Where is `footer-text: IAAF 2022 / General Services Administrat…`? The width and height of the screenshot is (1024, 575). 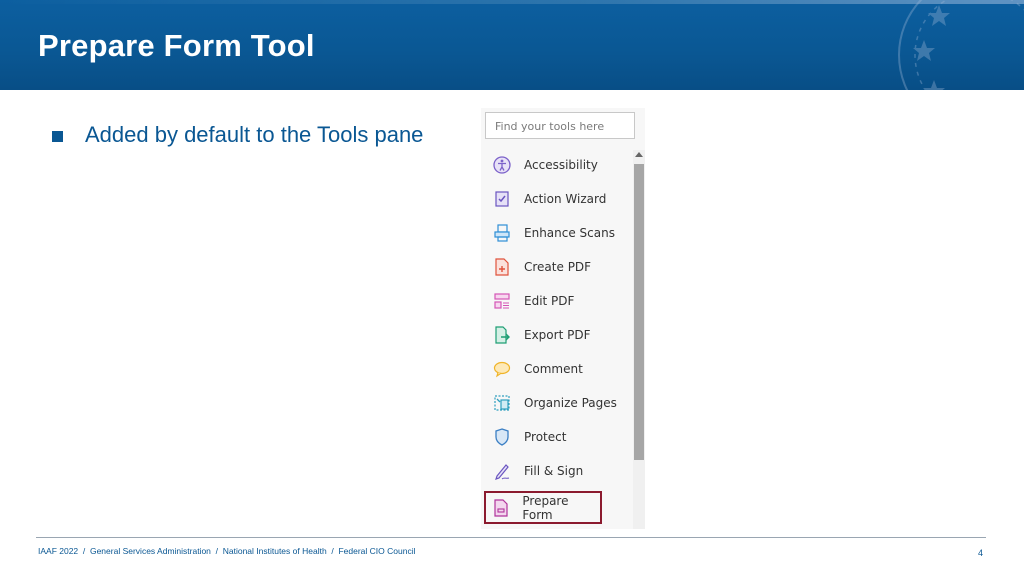 footer-text: IAAF 2022 / General Services Administrat… is located at coordinates (227, 551).